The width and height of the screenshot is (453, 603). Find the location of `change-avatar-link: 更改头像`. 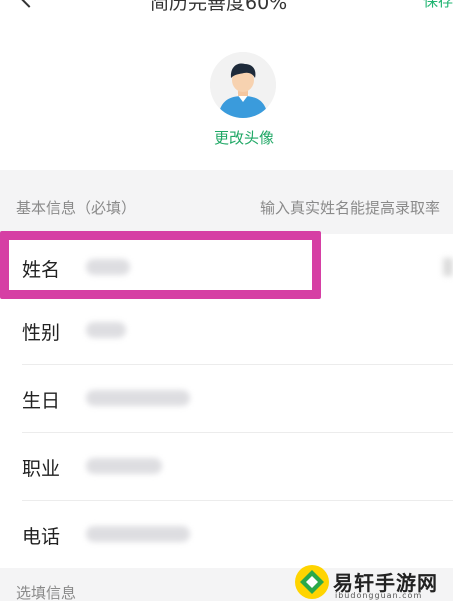

change-avatar-link: 更改头像 is located at coordinates (226, 137).